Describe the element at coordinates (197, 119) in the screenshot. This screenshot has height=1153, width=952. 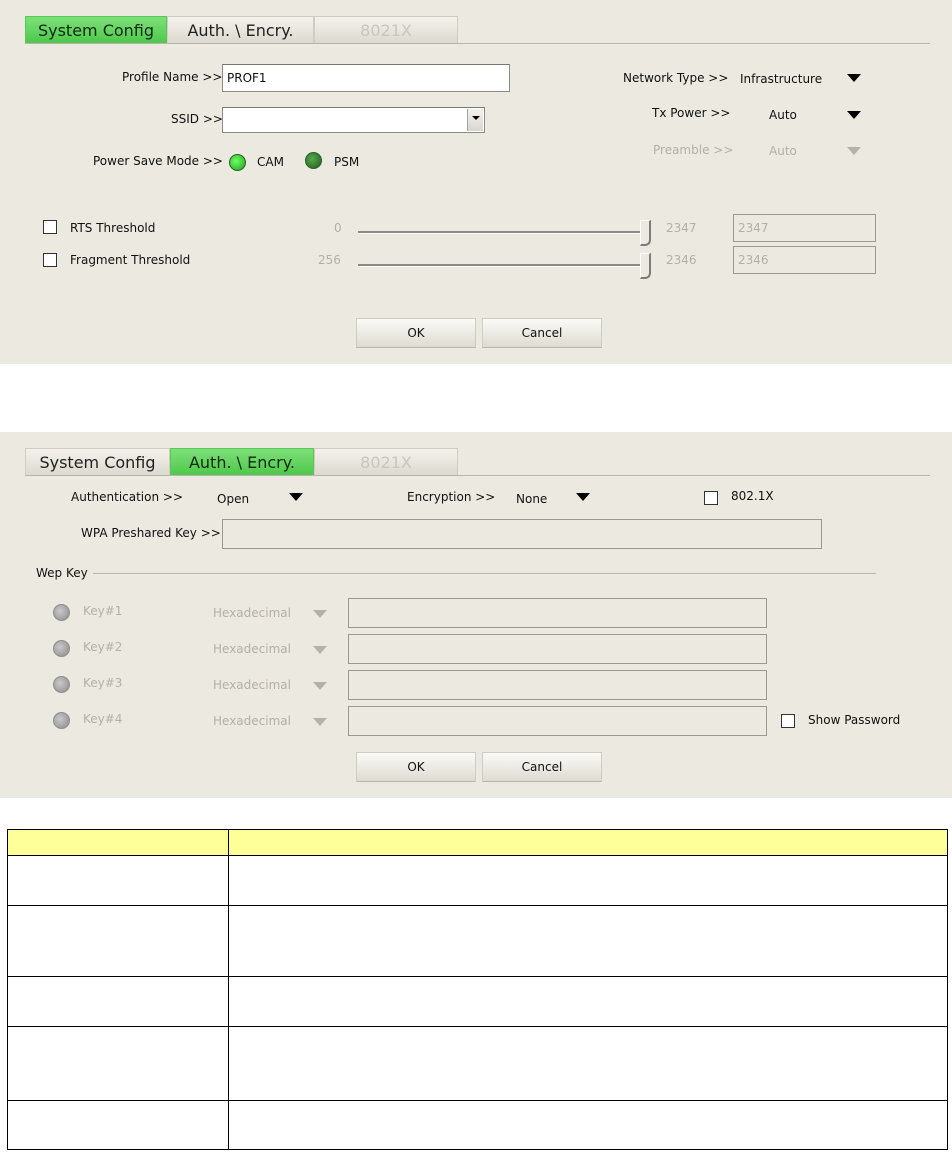
I see `ssid-label: SSID >>` at that location.